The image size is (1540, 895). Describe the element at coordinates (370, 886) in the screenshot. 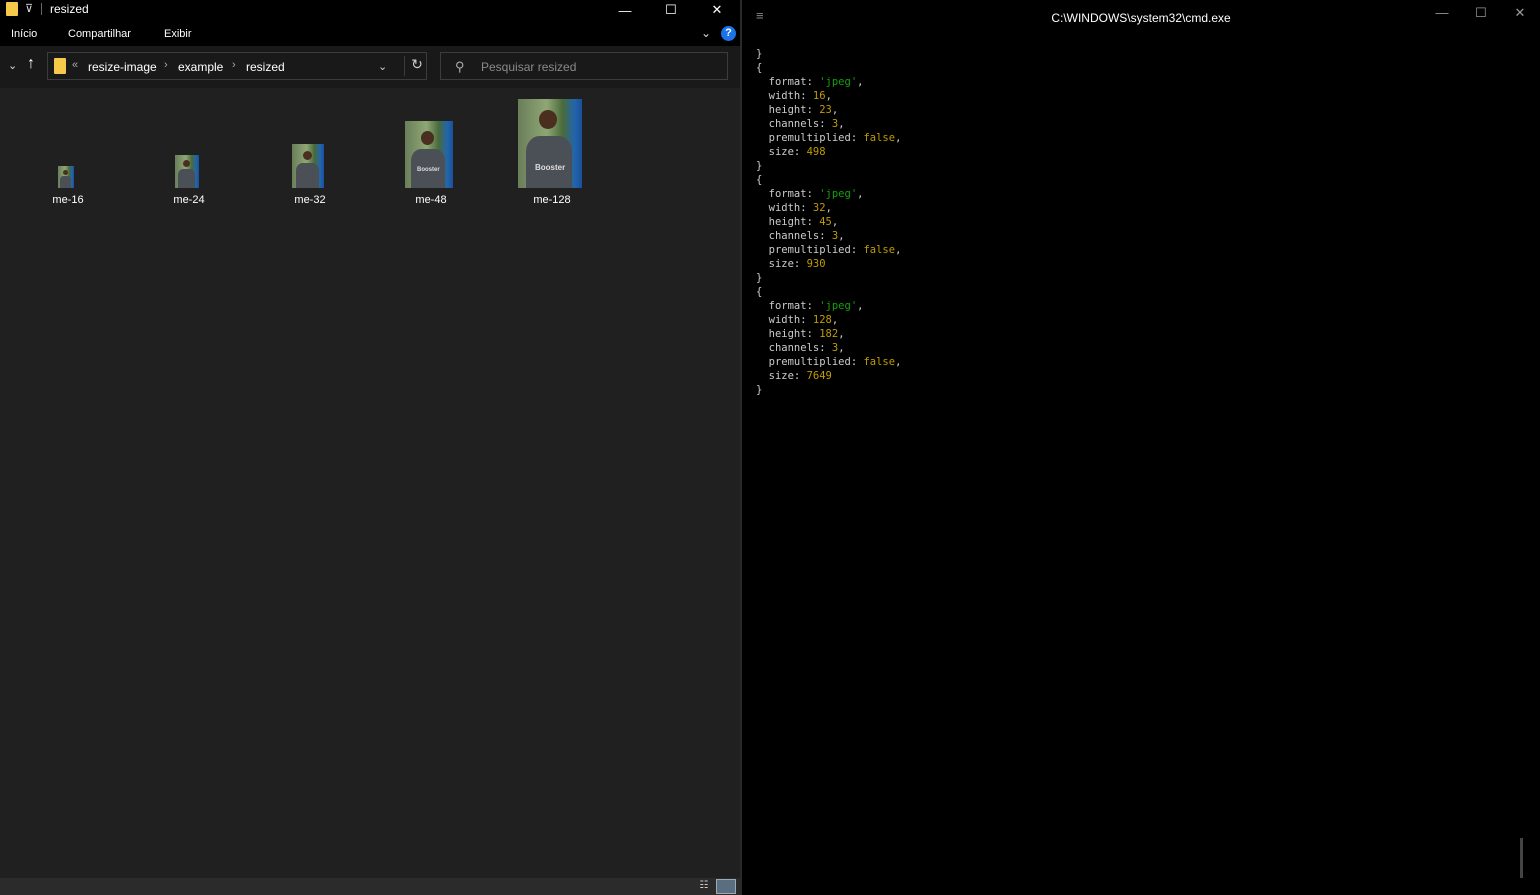

I see `status-bar: ☷` at that location.